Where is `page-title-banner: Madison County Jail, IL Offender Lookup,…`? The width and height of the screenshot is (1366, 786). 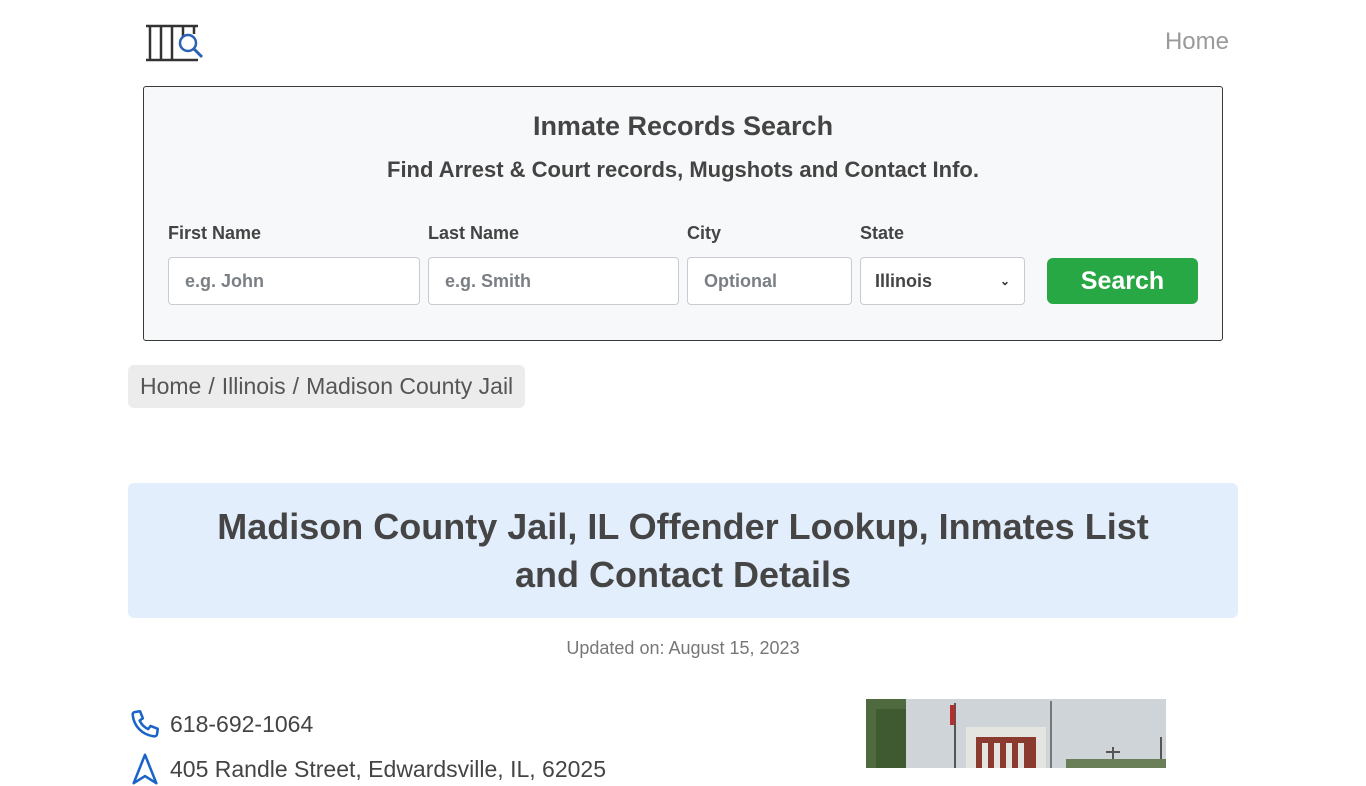 page-title-banner: Madison County Jail, IL Offender Lookup,… is located at coordinates (683, 550).